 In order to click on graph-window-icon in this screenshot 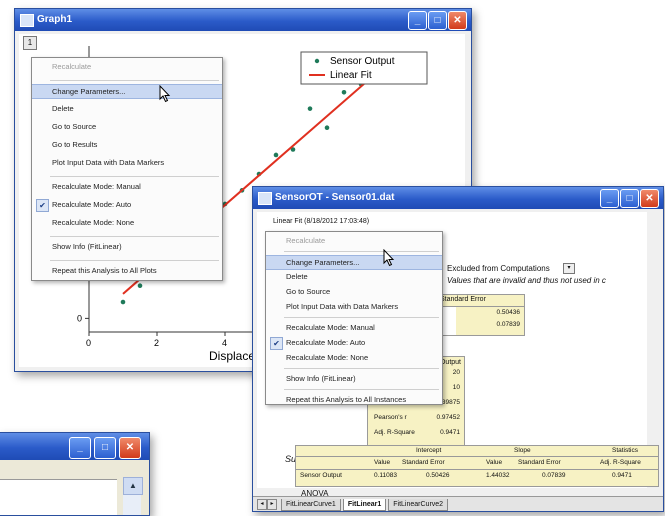, I will do `click(27, 20)`.